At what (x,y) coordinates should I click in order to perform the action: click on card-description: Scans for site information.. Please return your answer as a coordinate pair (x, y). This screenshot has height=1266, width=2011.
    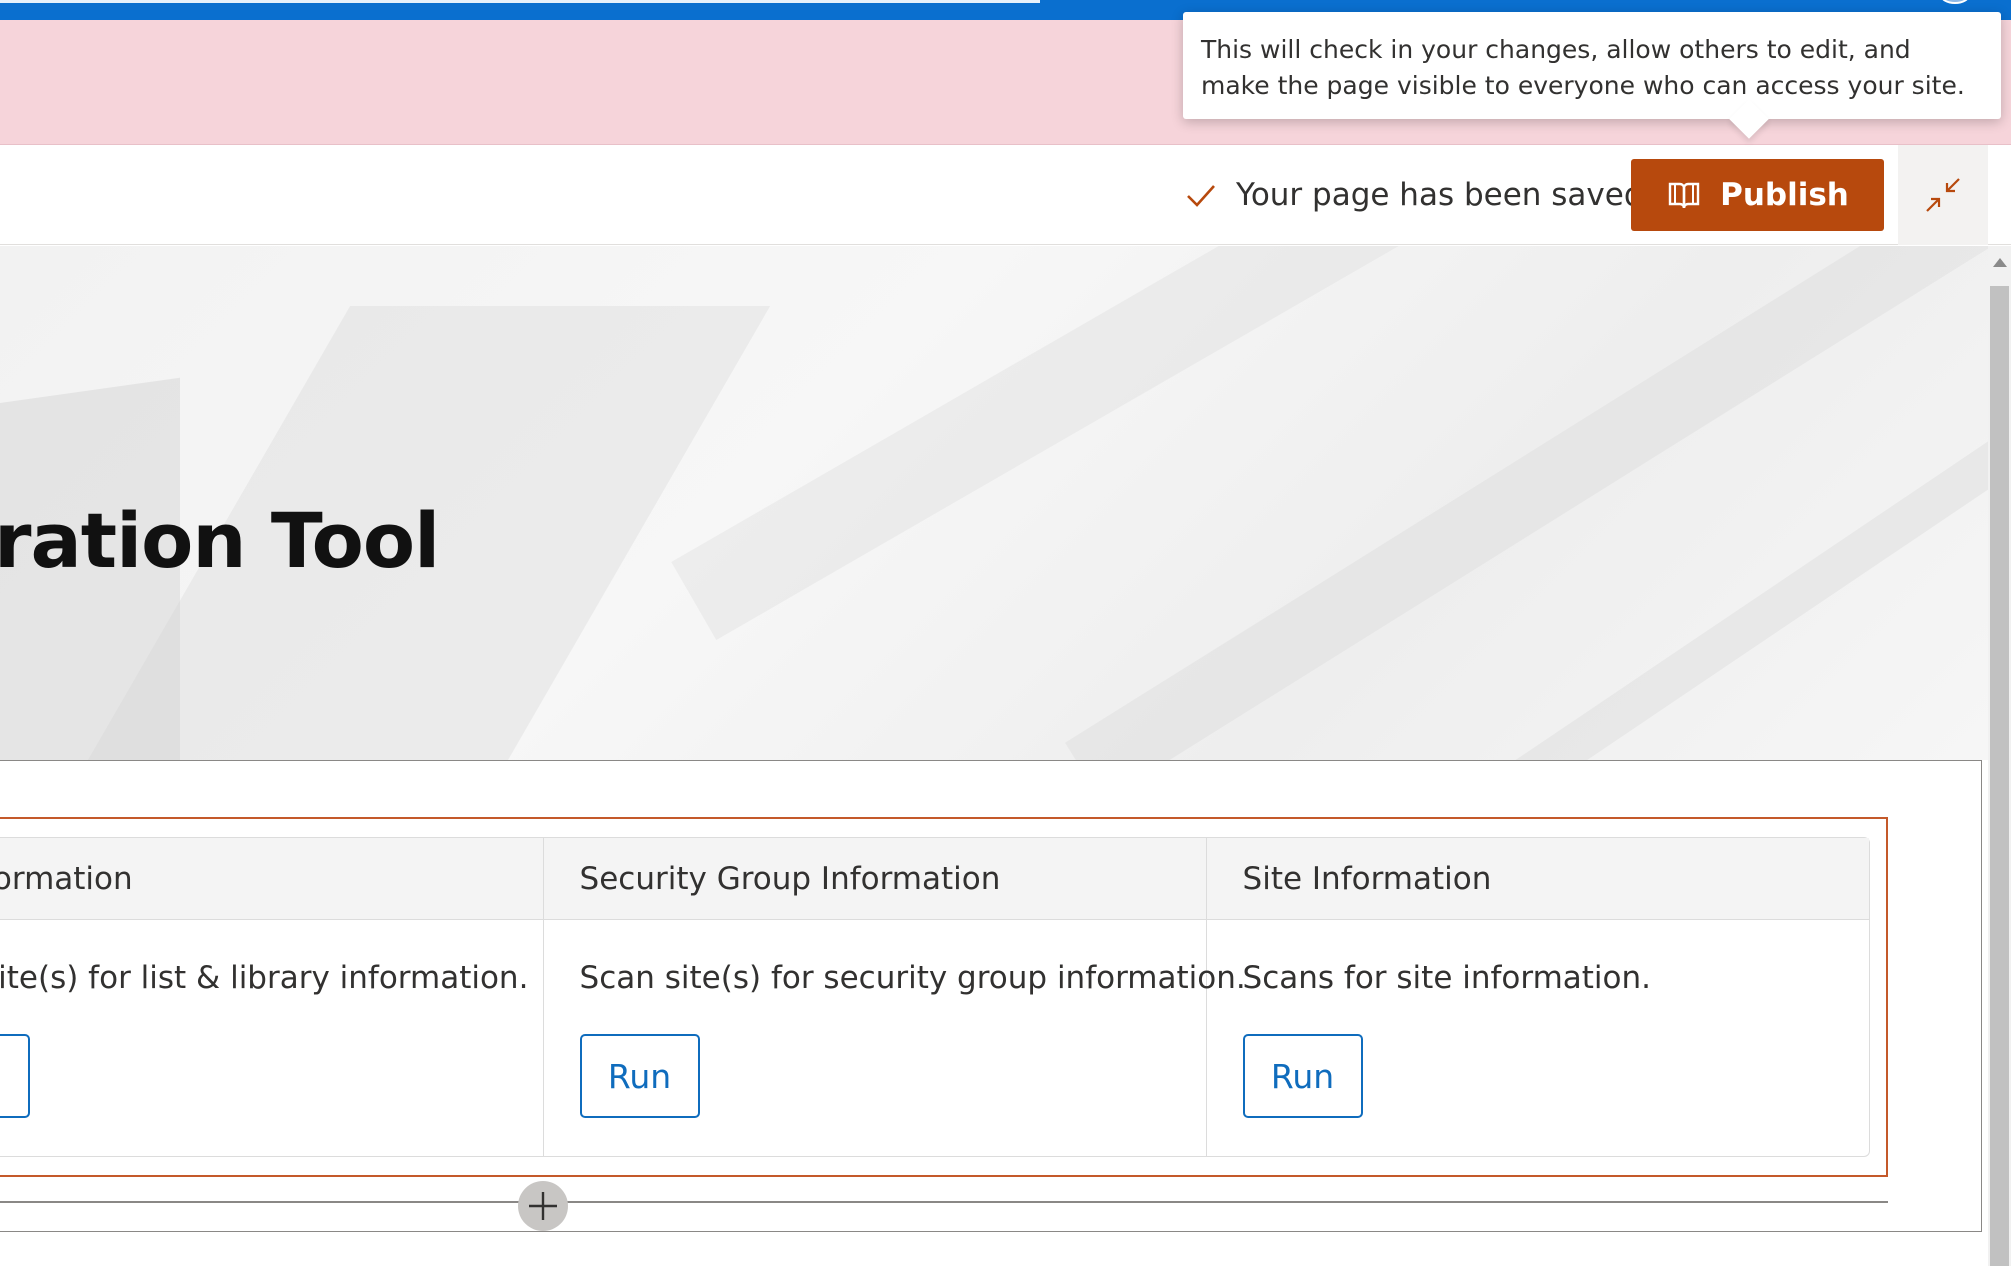
    Looking at the image, I should click on (1447, 978).